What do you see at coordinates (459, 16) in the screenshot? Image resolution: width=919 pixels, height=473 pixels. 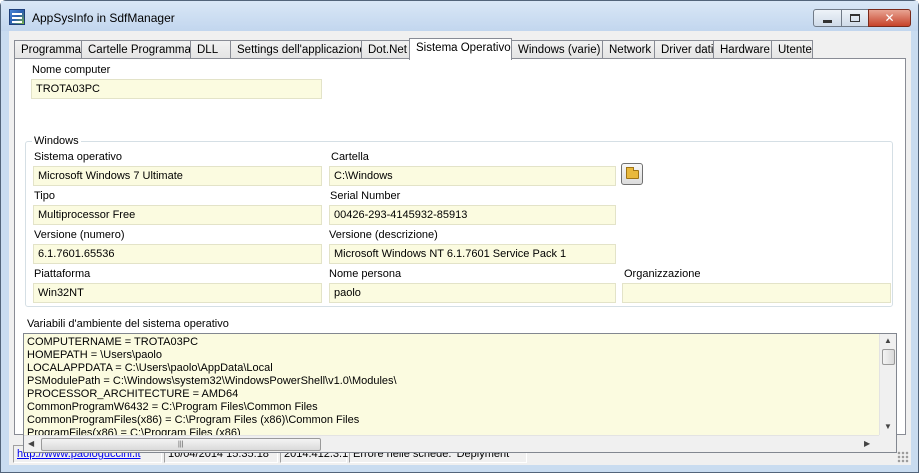 I see `title-bar: AppSysInfo in SdfManager ✕` at bounding box center [459, 16].